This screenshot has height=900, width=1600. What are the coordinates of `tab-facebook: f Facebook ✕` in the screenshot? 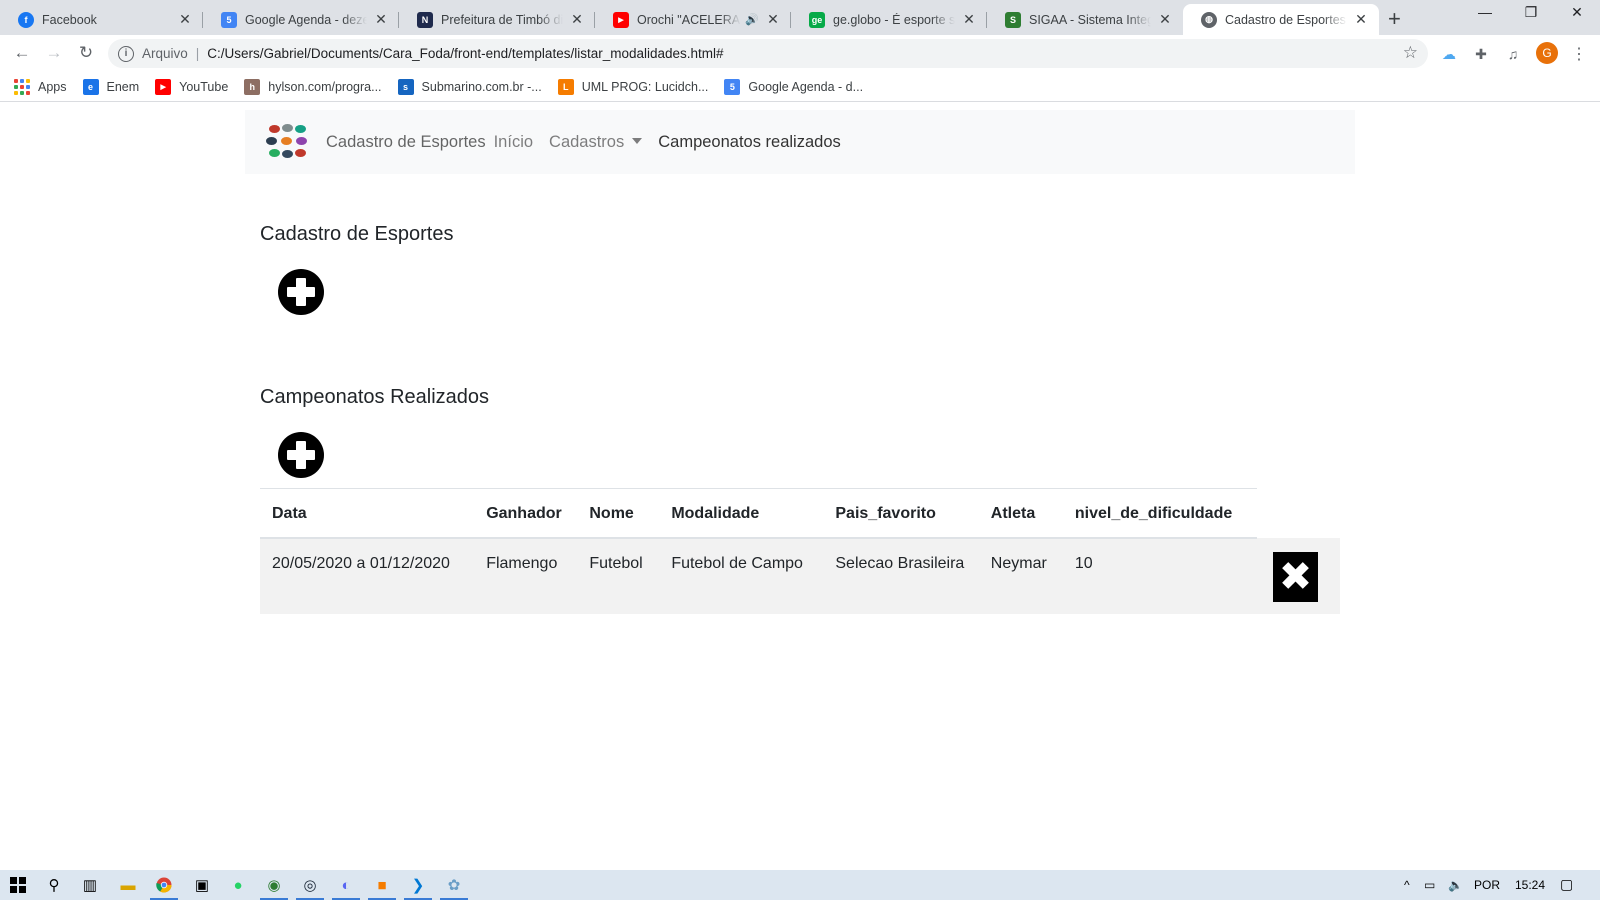 It's located at (101, 19).